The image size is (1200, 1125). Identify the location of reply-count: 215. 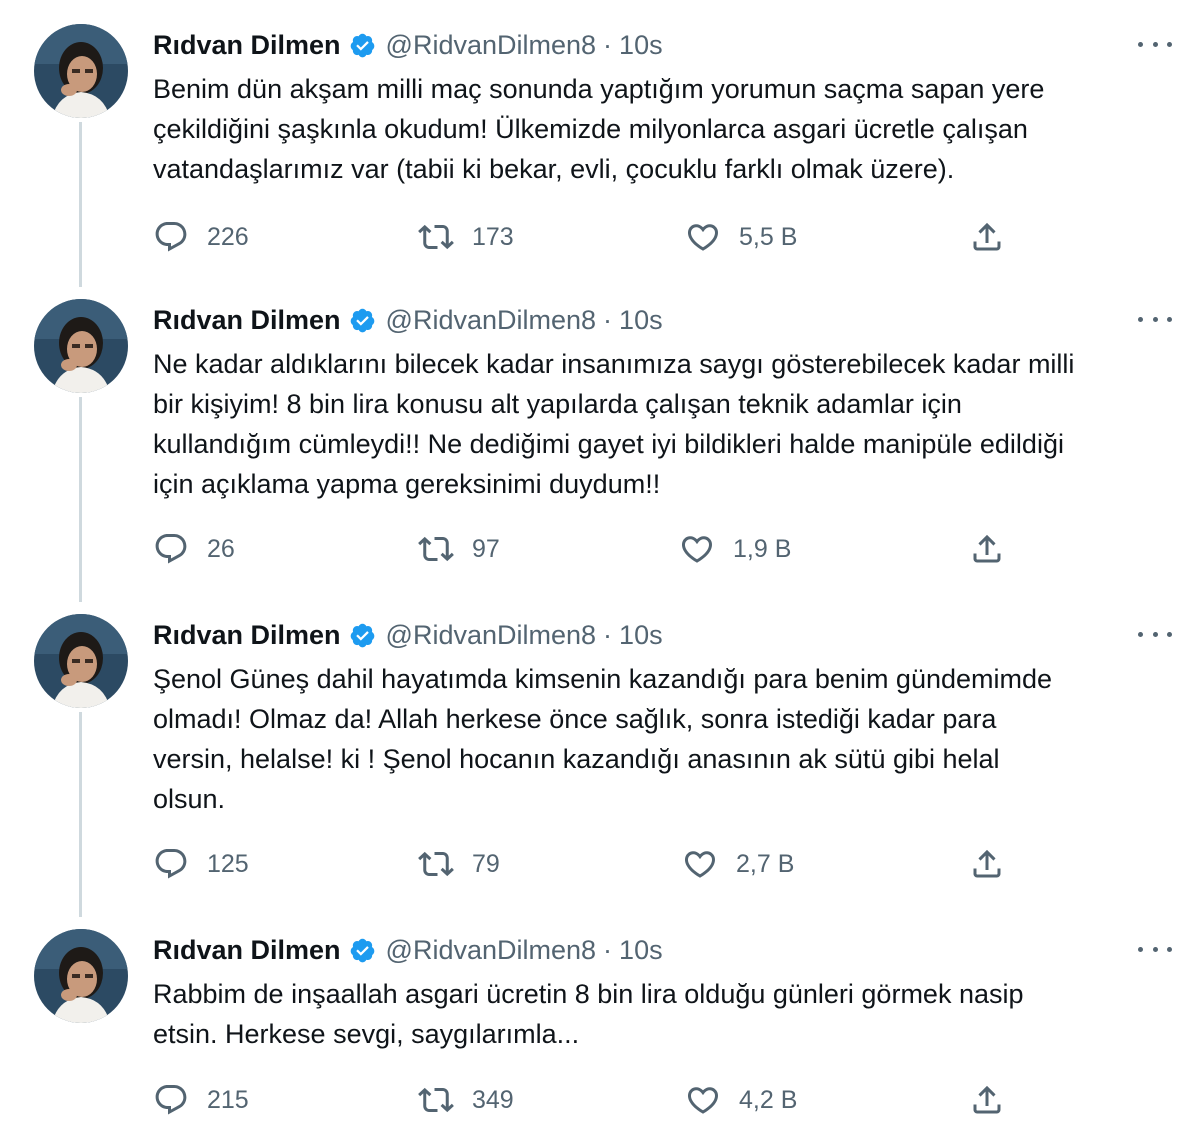
(228, 1099).